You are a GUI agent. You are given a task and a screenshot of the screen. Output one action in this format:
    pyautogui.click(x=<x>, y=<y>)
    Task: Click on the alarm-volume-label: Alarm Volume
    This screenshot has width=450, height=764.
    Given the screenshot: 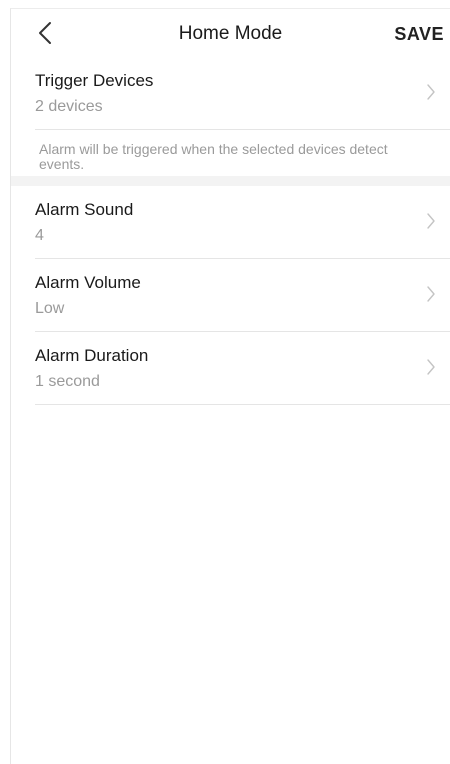 What is the action you would take?
    pyautogui.click(x=88, y=282)
    